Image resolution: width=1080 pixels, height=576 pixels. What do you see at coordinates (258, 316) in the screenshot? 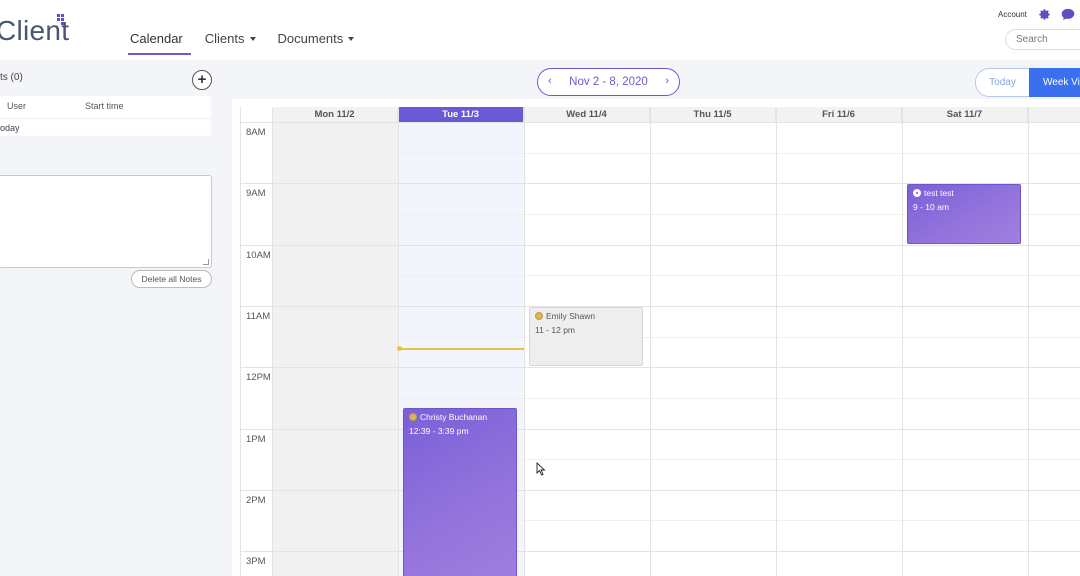
I see `time-label: 11AM` at bounding box center [258, 316].